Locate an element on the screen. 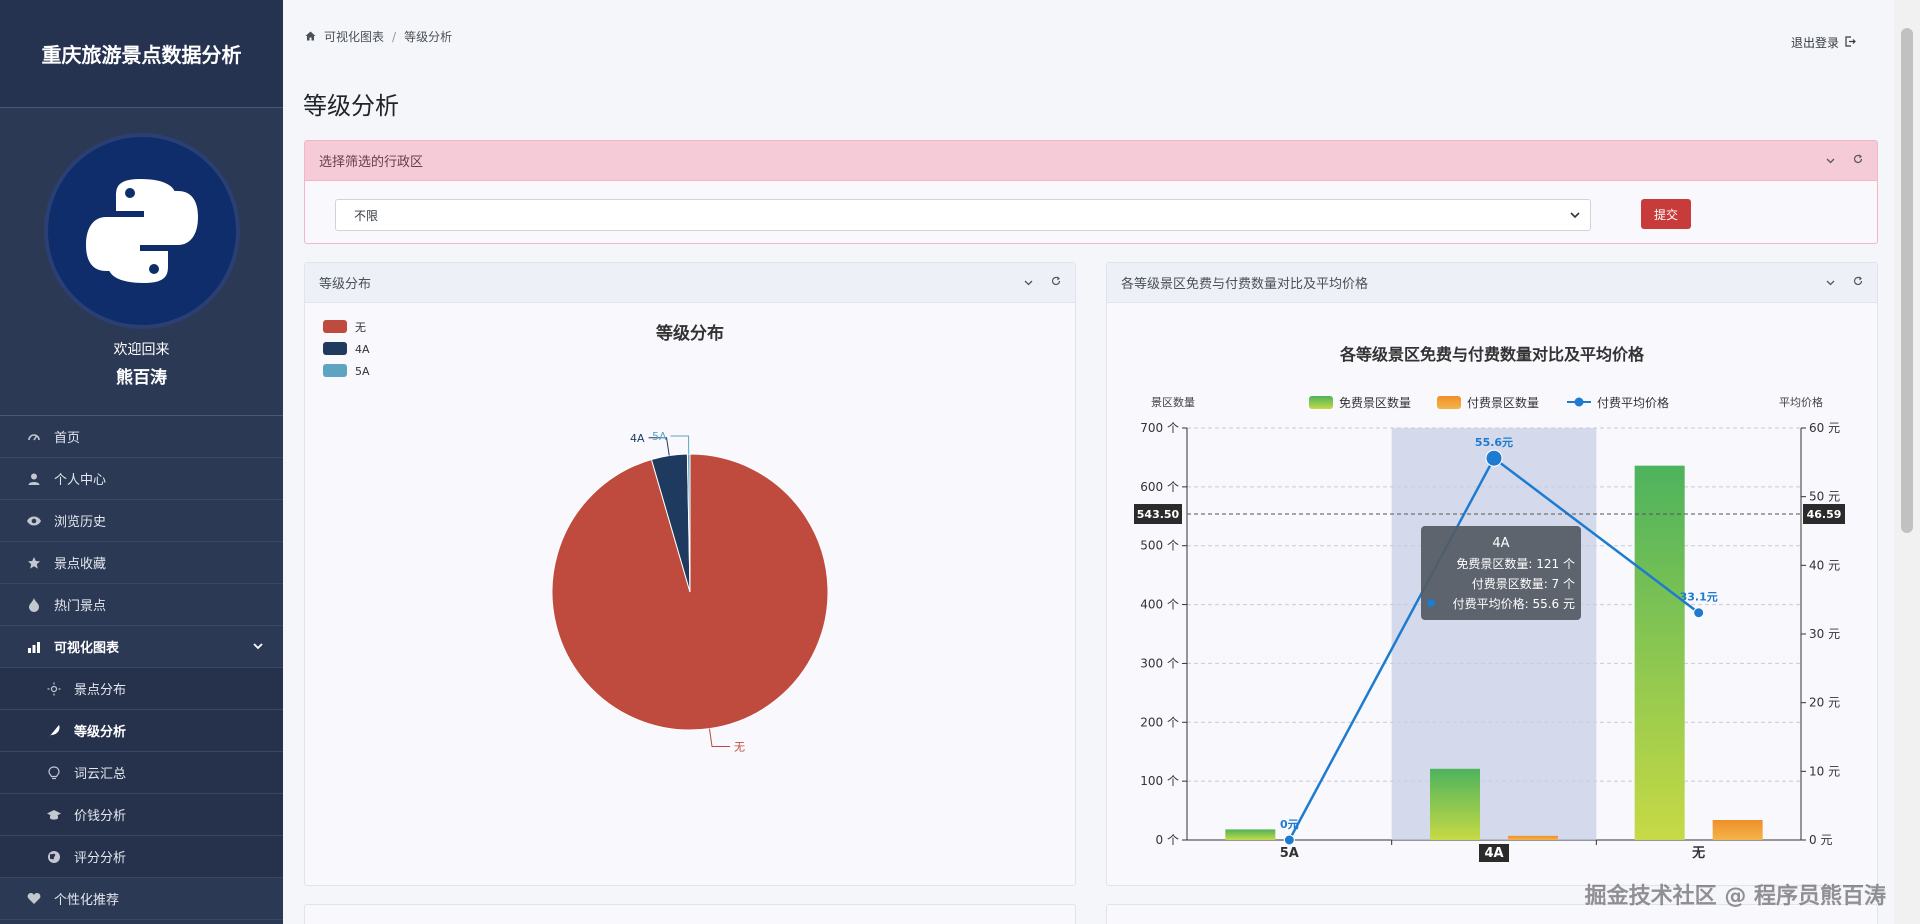  y2-tick-label: 30 元 is located at coordinates (1824, 634).